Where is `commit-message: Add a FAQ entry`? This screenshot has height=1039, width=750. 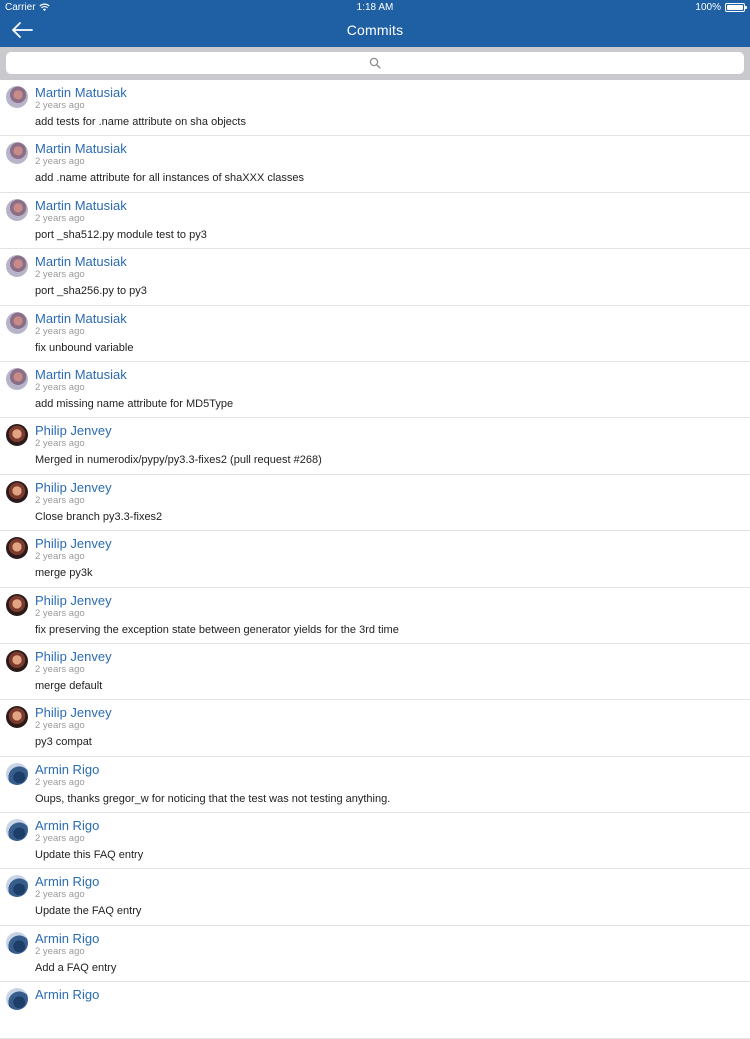 commit-message: Add a FAQ entry is located at coordinates (76, 967).